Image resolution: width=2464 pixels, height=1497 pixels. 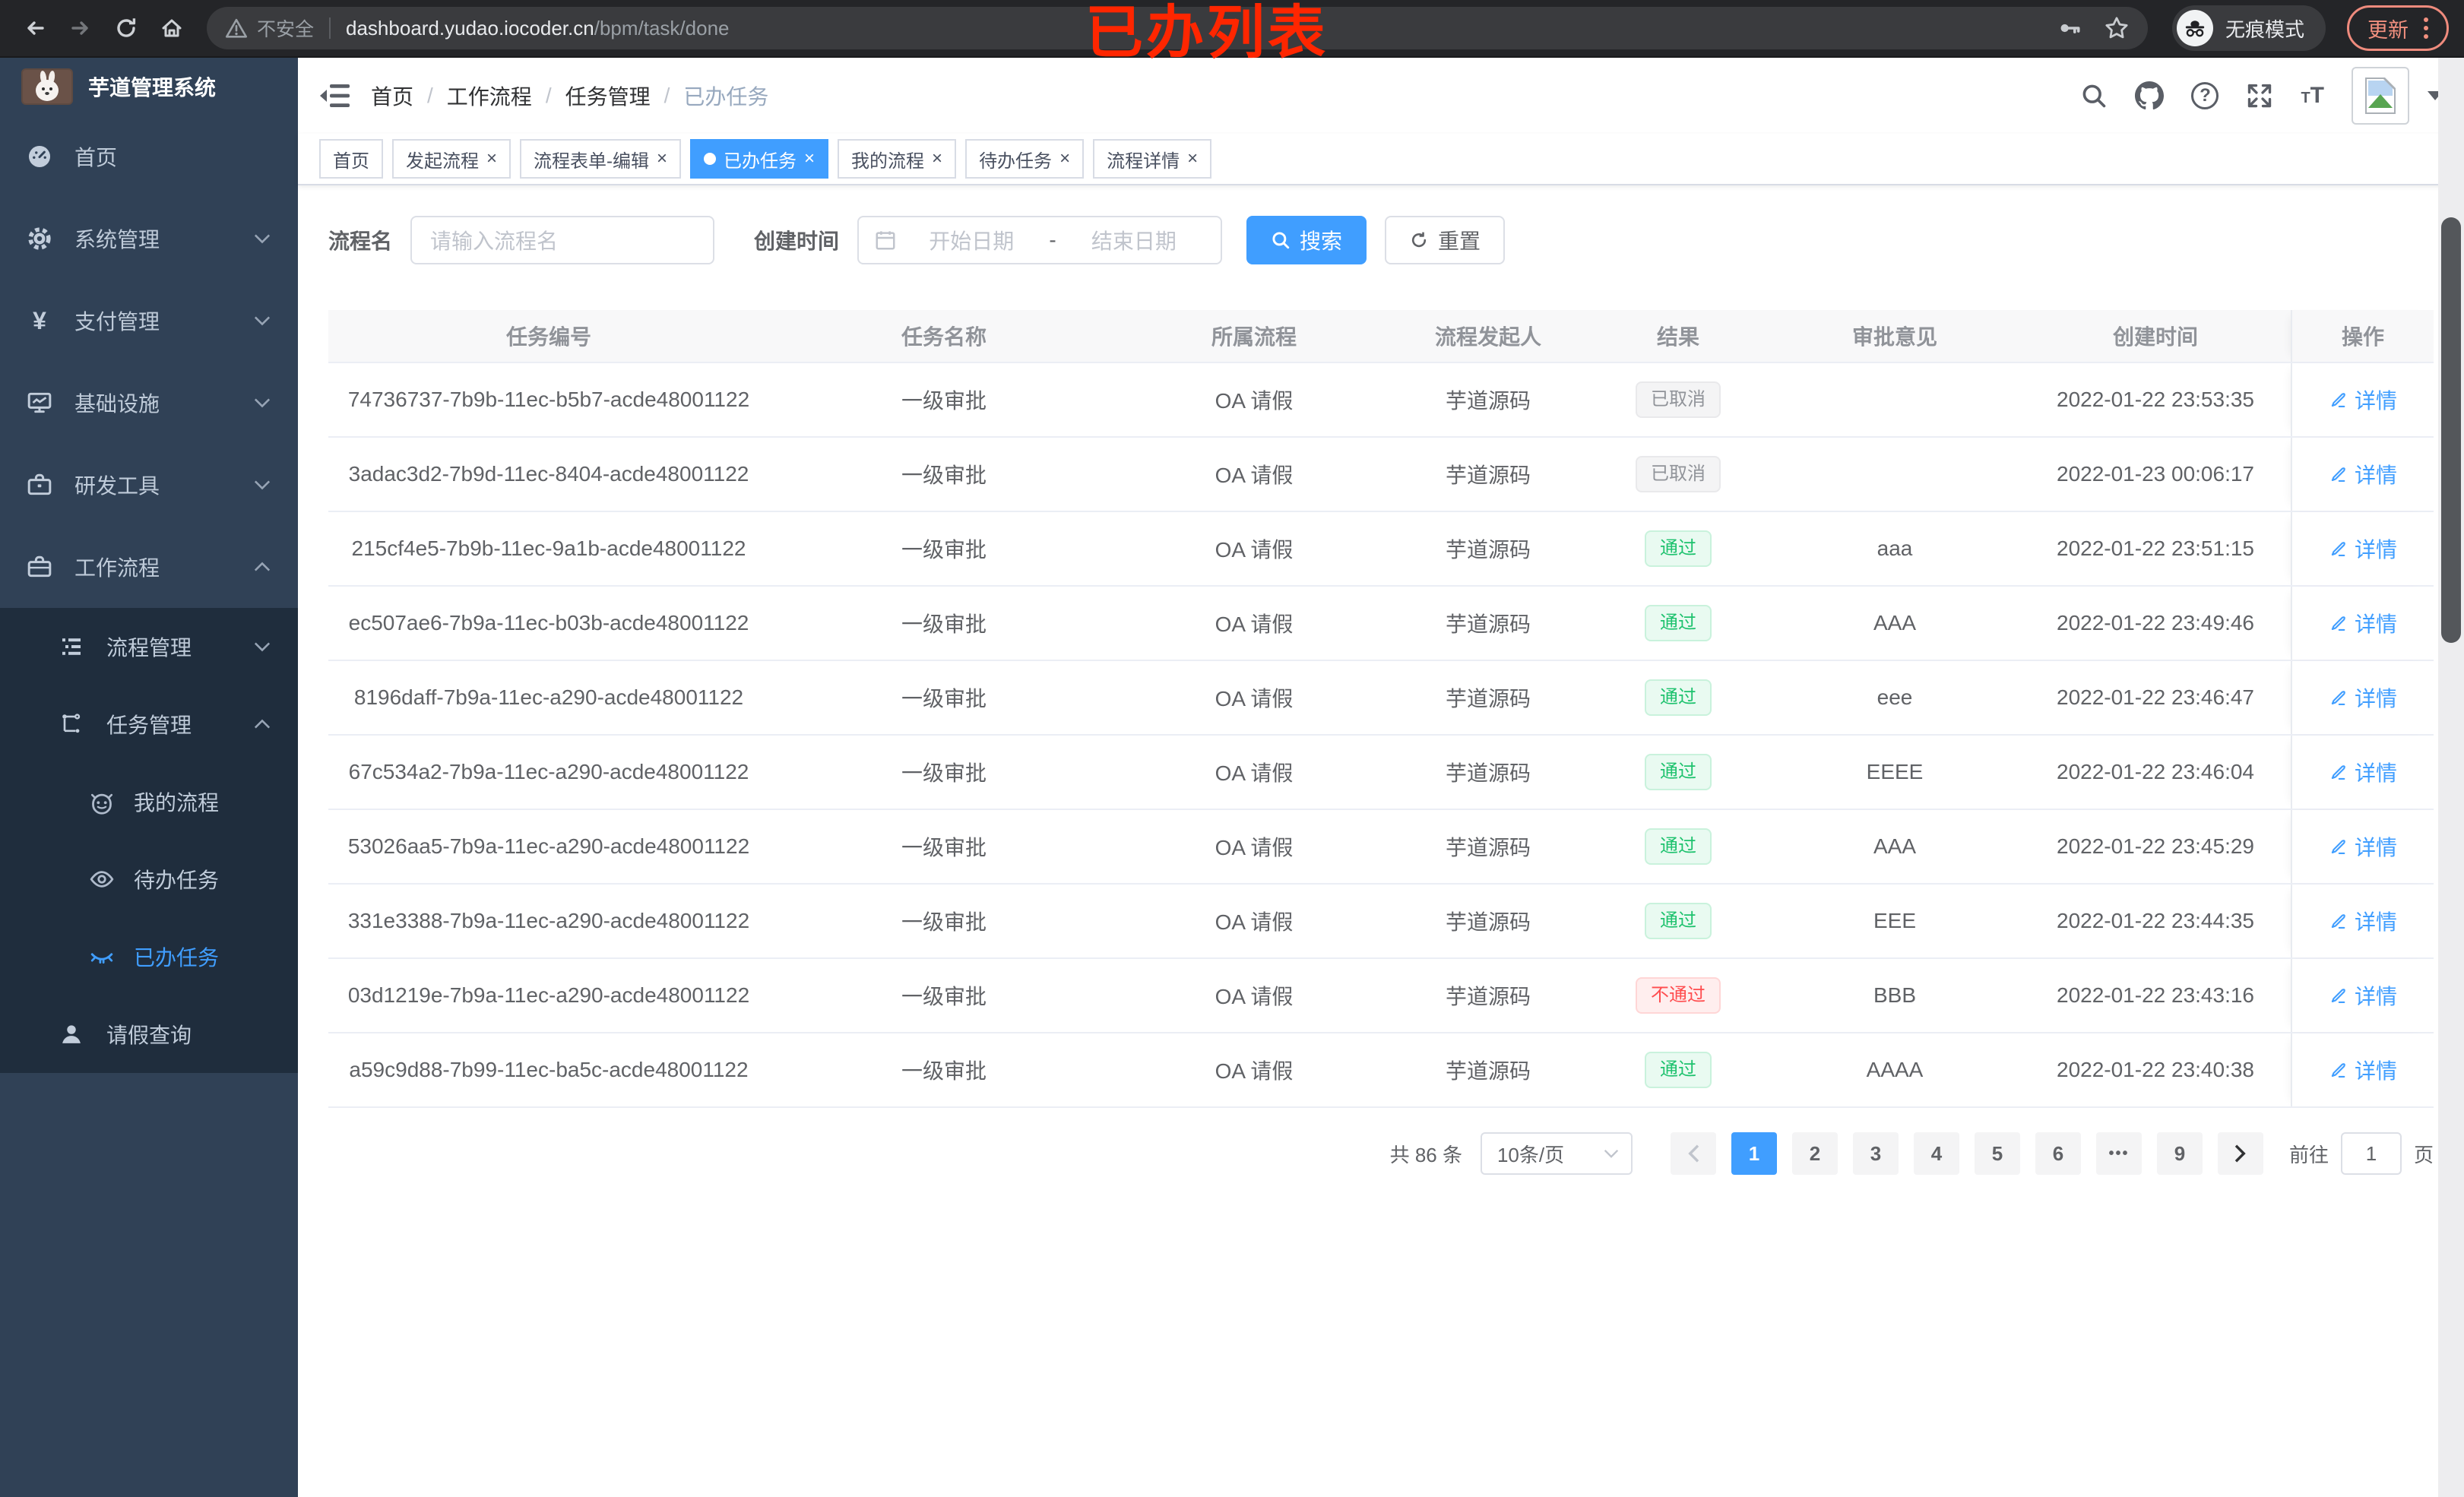 I want to click on date-range-picker: 开始日期 - 结束日期, so click(x=1040, y=240).